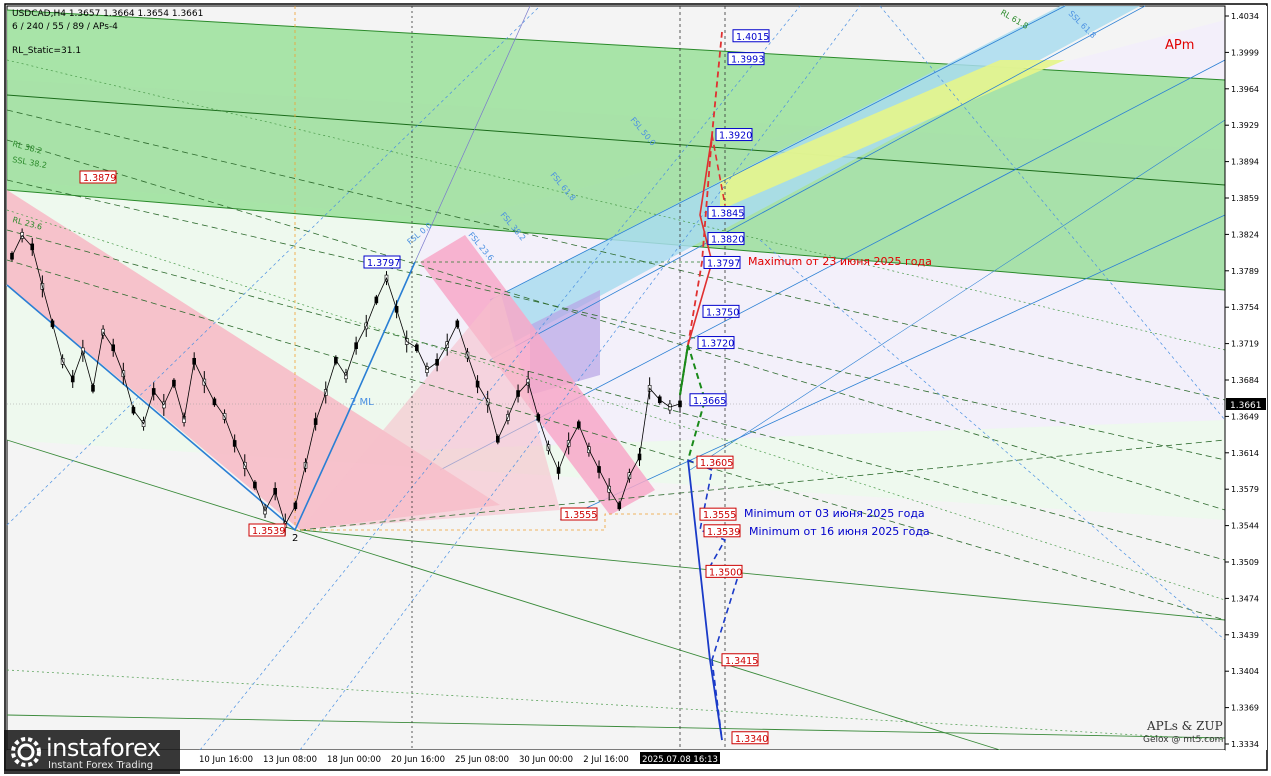 This screenshot has height=776, width=1271. I want to click on static-header: RL_Static=31.1, so click(47, 51).